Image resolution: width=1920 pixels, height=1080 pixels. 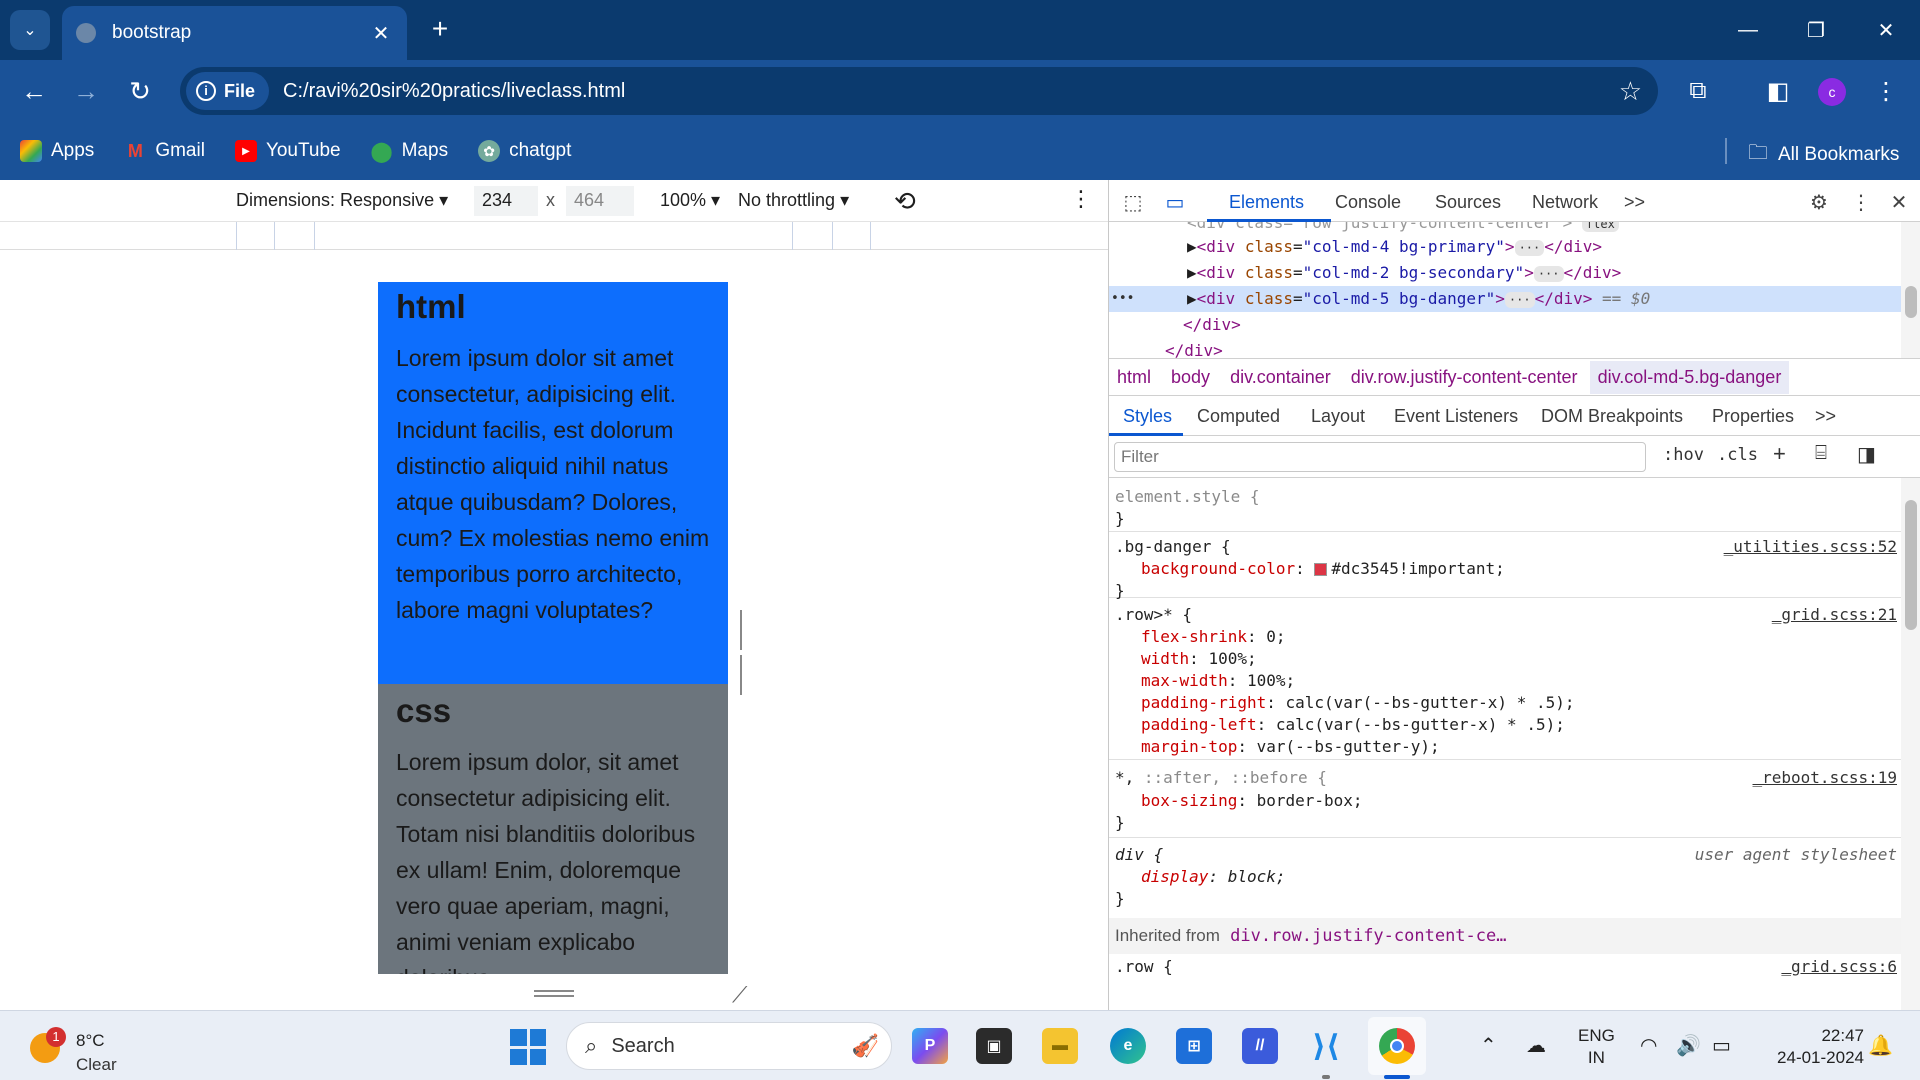 I want to click on resize-handle-right, so click(x=744, y=652).